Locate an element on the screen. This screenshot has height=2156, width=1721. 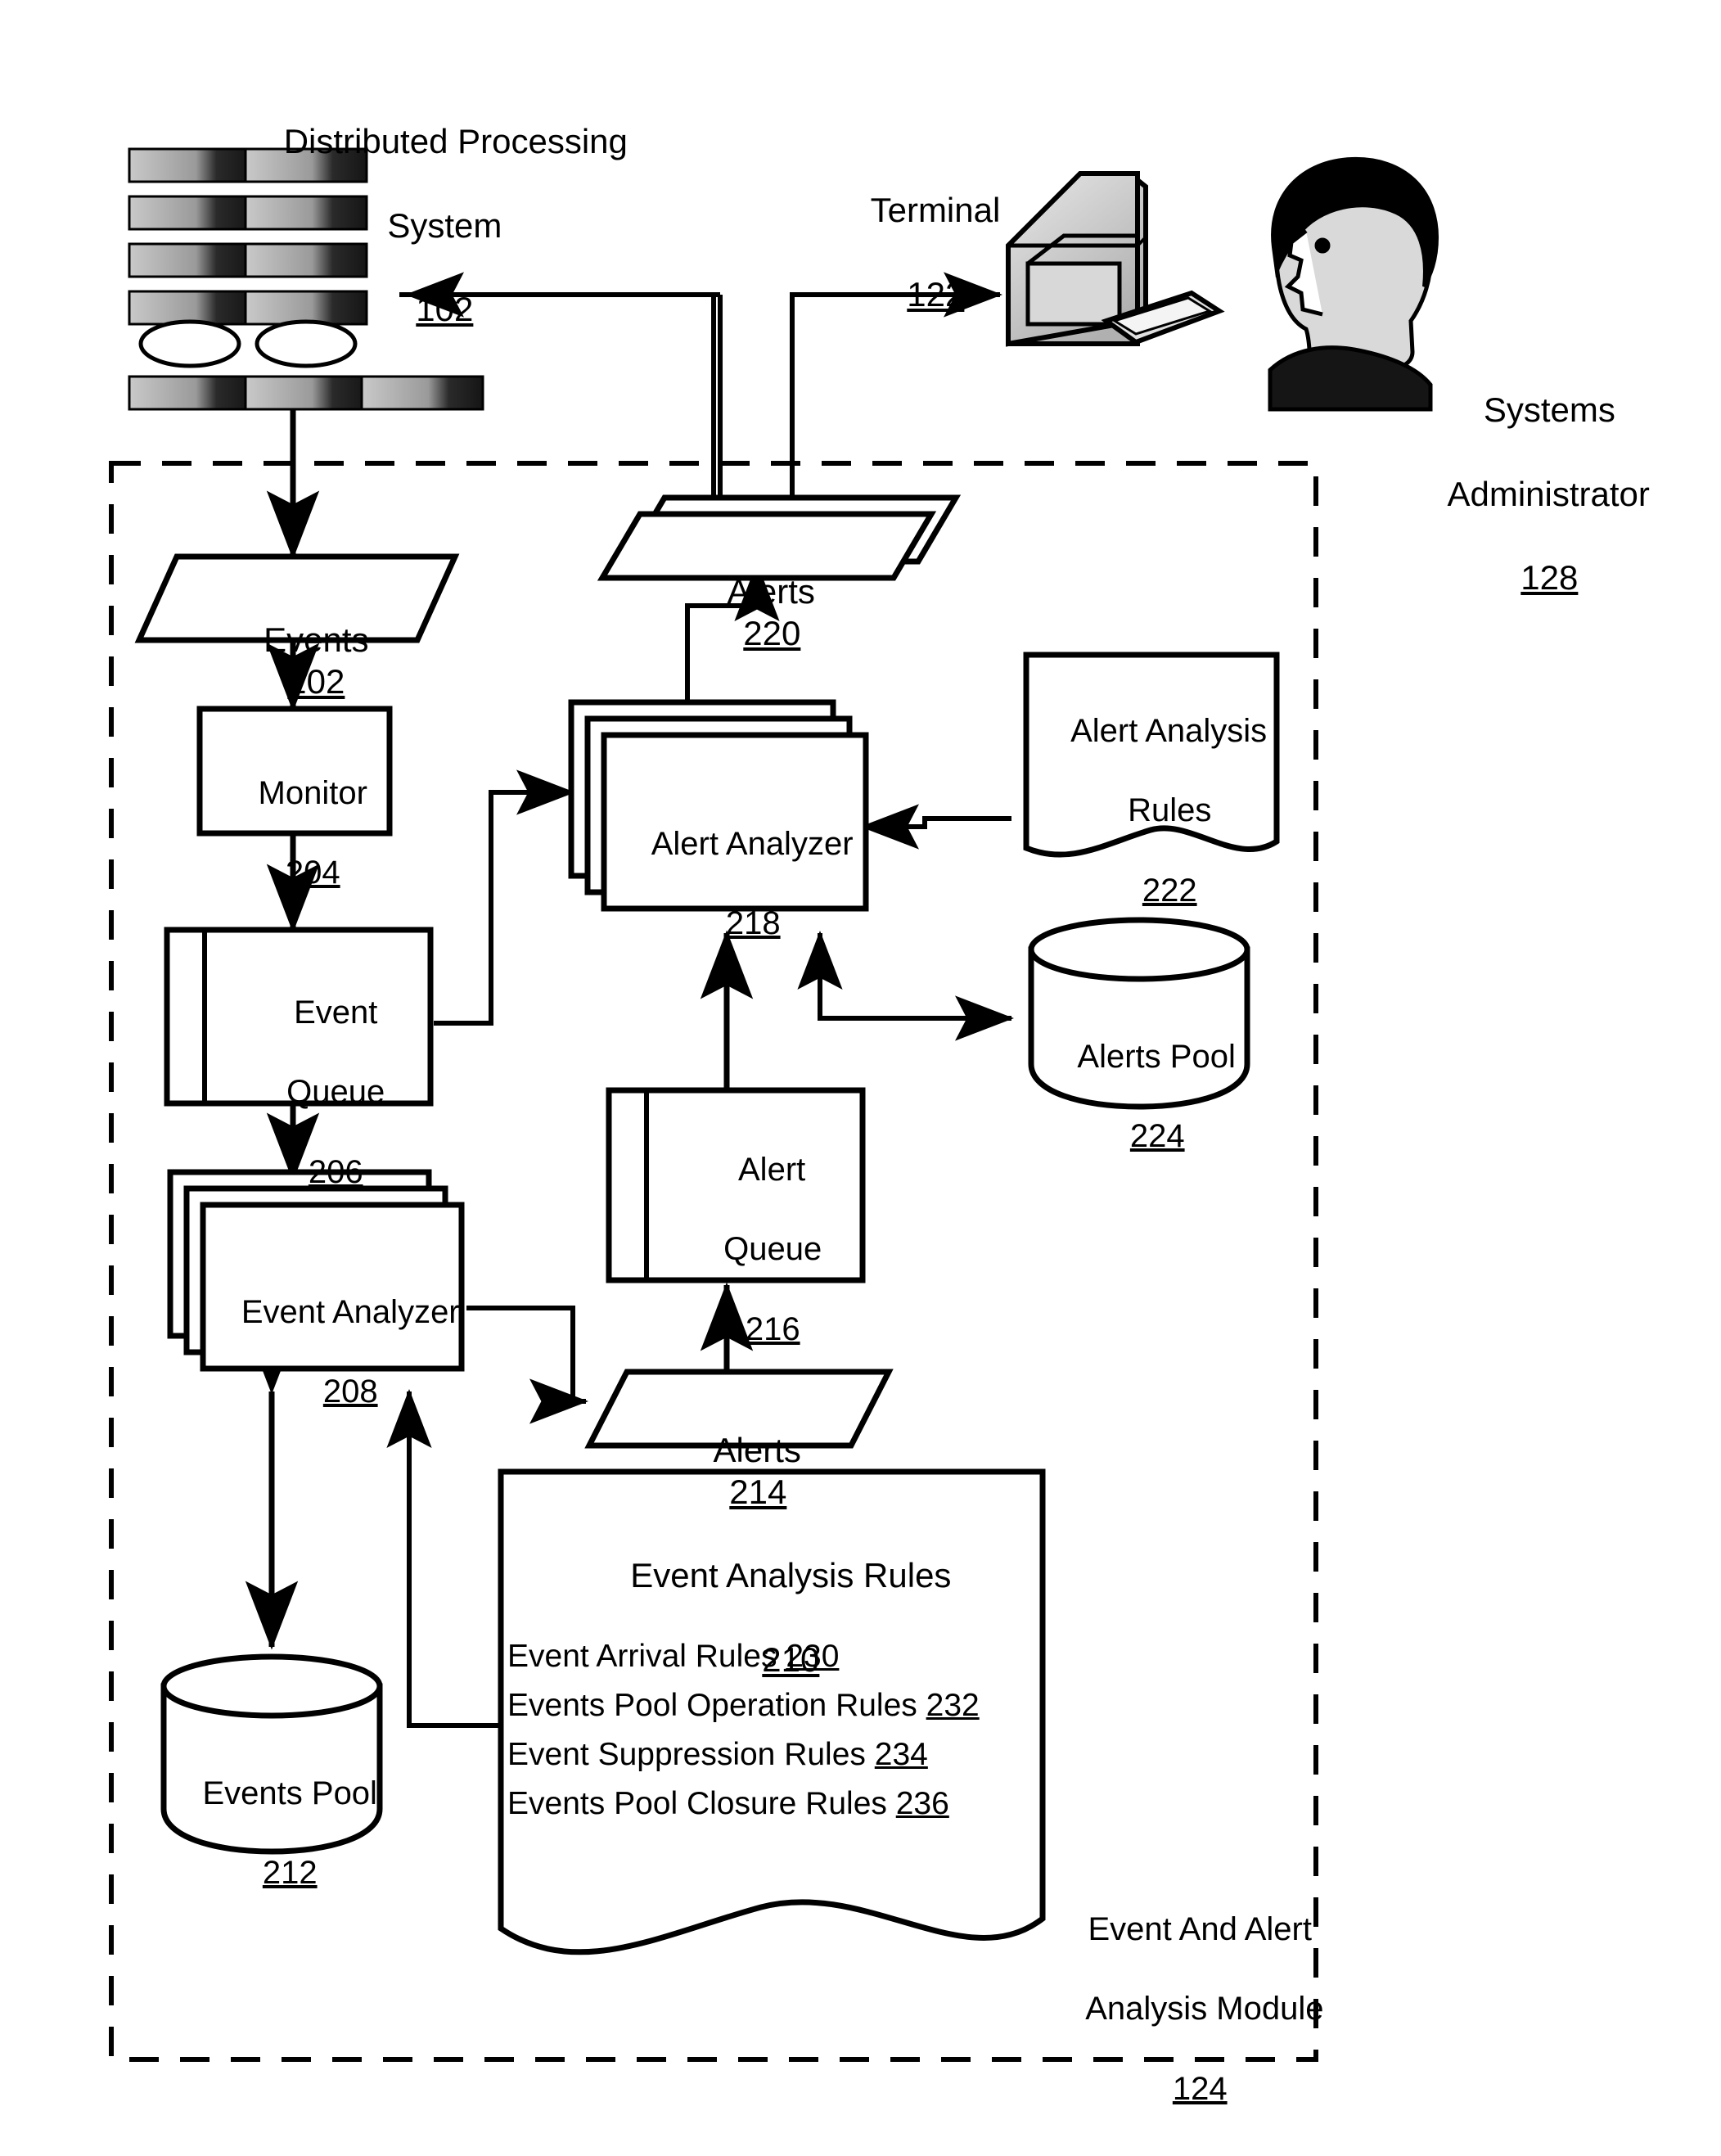
label-analysis-module-124: Event And Alert Analysis Module 124 is located at coordinates (1187, 2009).